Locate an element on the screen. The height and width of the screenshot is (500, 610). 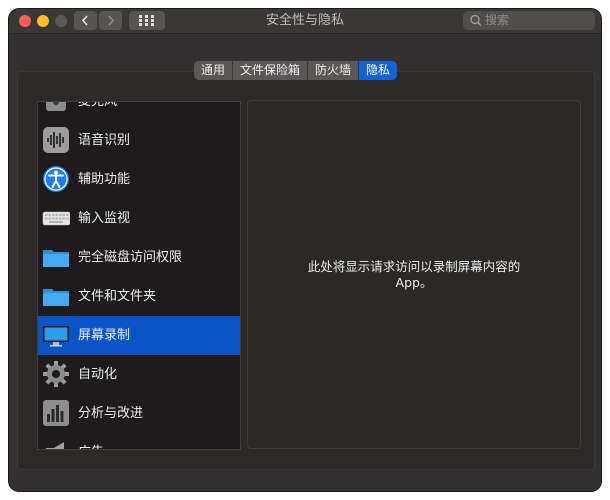
sidebar-item-label: 麦克风 is located at coordinates (98, 105).